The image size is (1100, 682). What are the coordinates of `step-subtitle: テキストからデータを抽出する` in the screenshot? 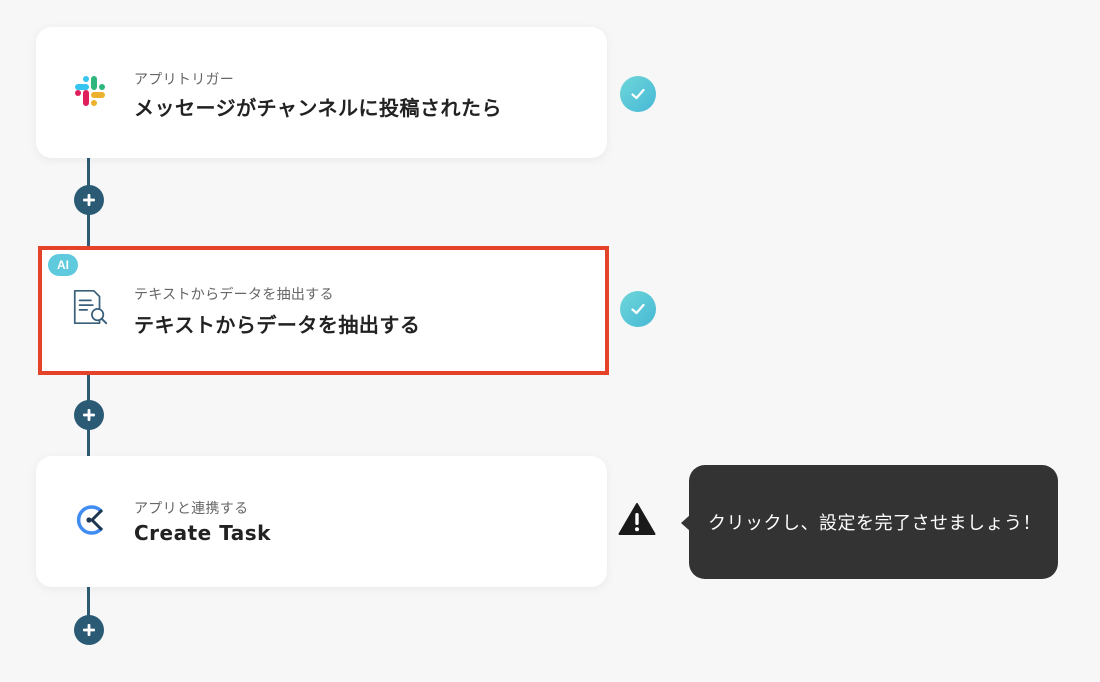 It's located at (234, 295).